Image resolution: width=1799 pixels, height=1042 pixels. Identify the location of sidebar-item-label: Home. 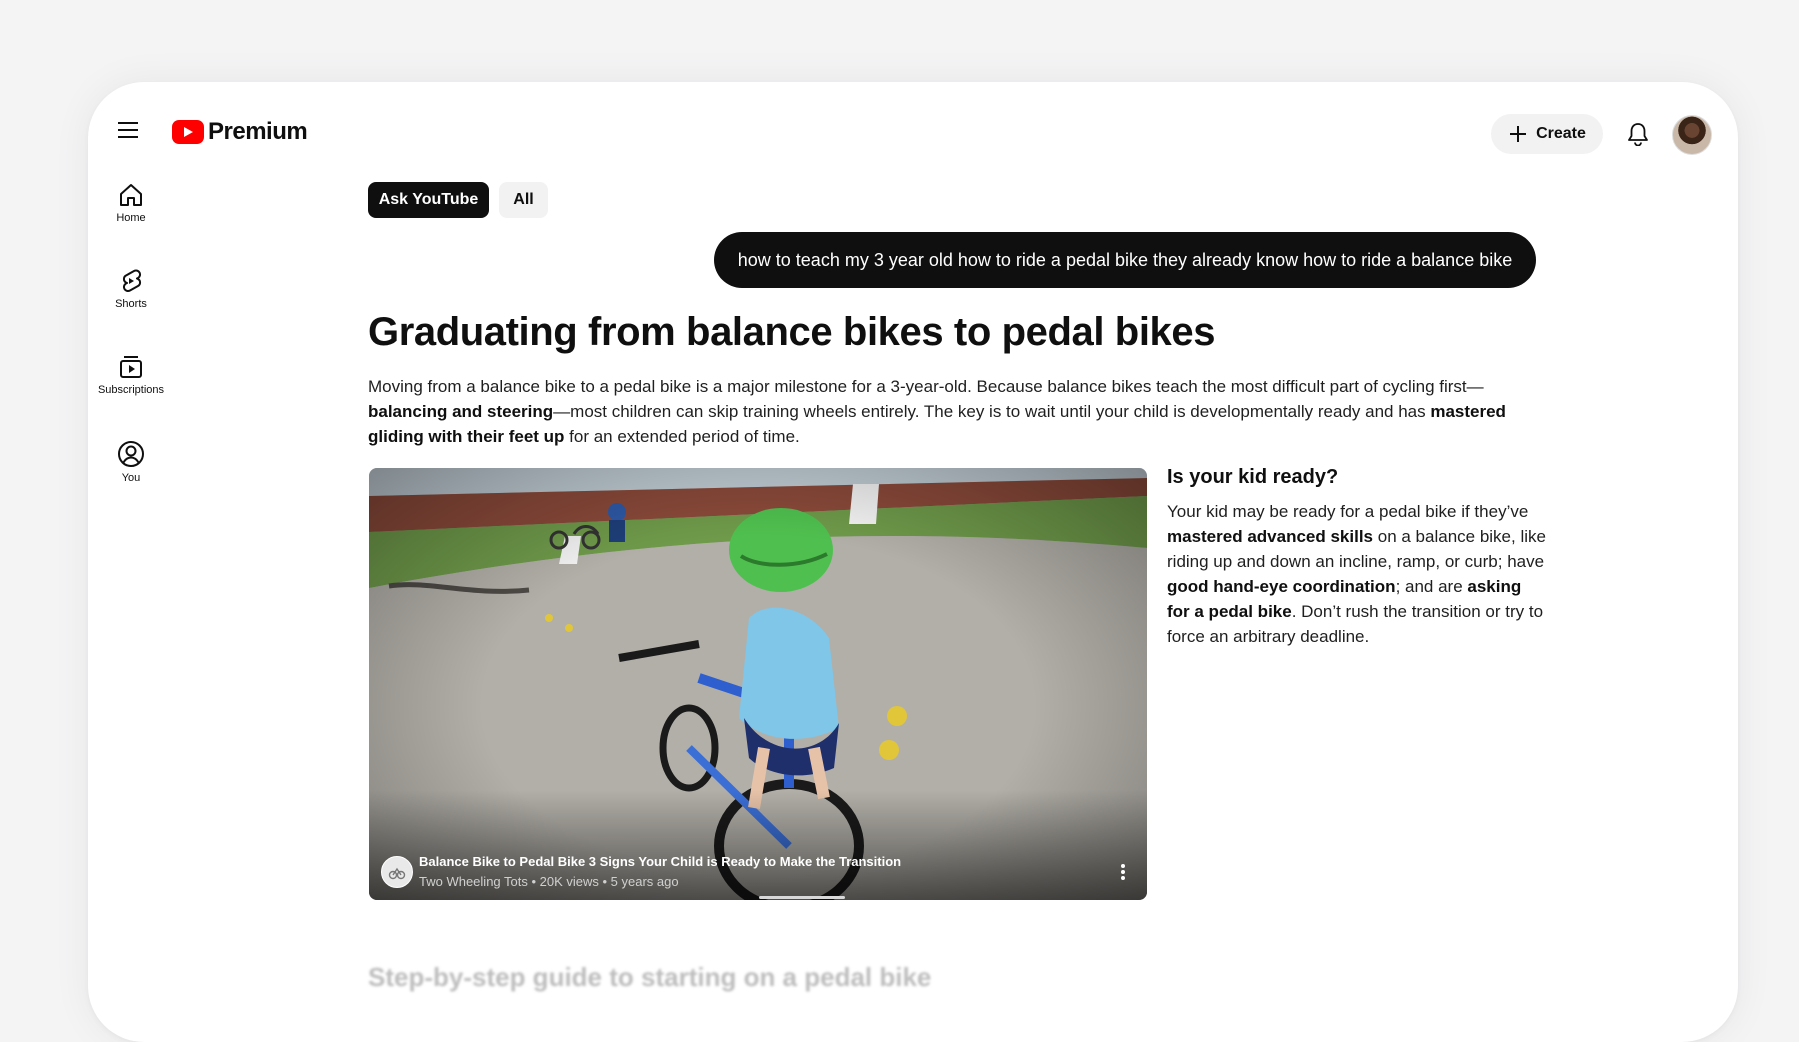
(131, 218).